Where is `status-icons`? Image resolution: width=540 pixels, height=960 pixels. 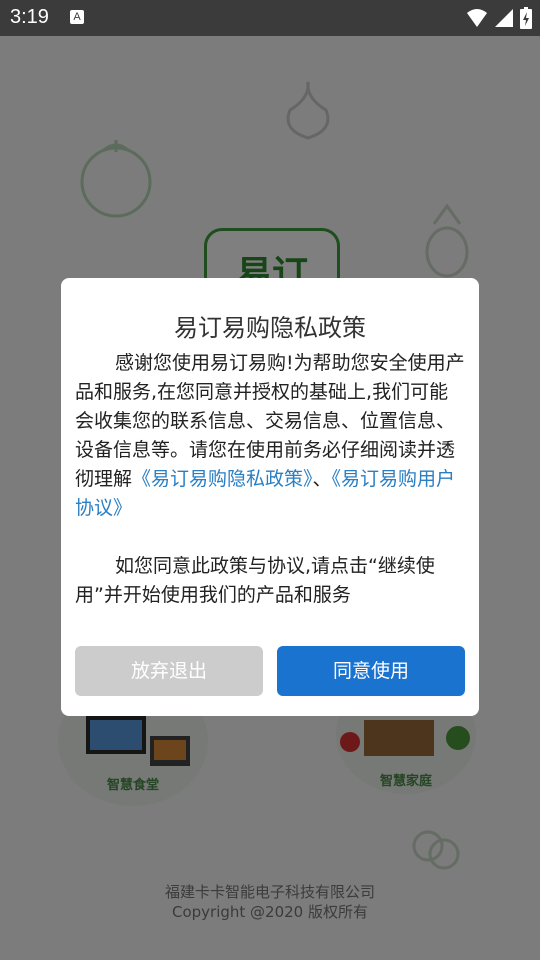 status-icons is located at coordinates (499, 18).